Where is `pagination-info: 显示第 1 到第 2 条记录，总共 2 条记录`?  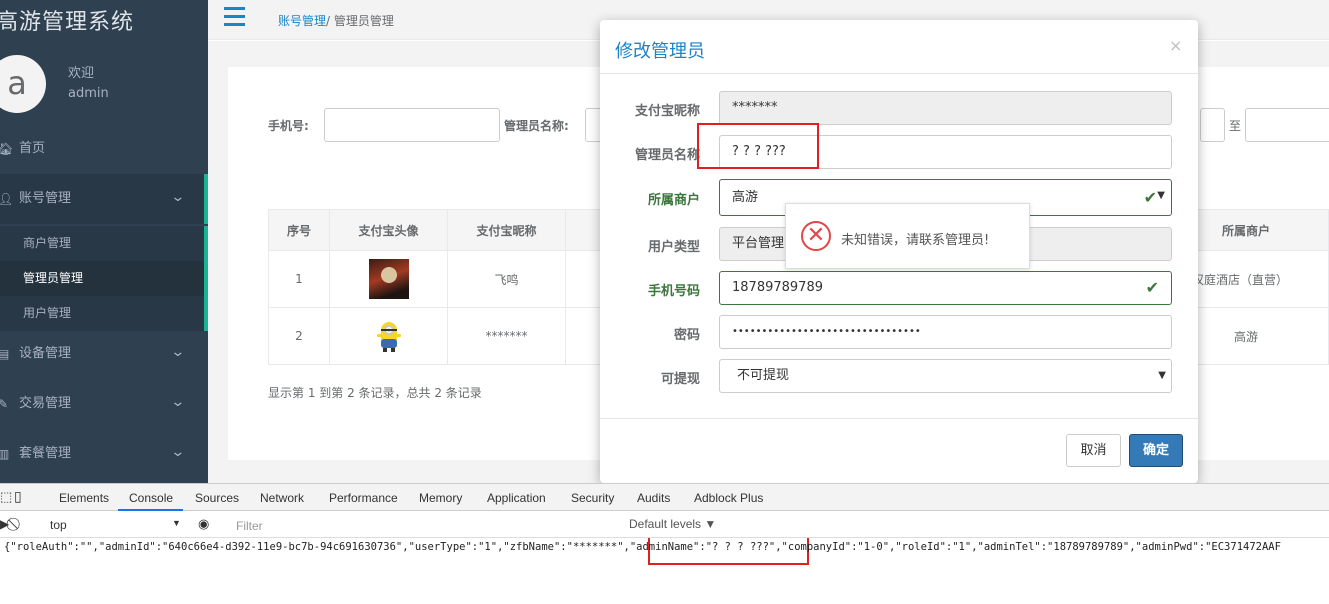 pagination-info: 显示第 1 到第 2 条记录，总共 2 条记录 is located at coordinates (375, 393).